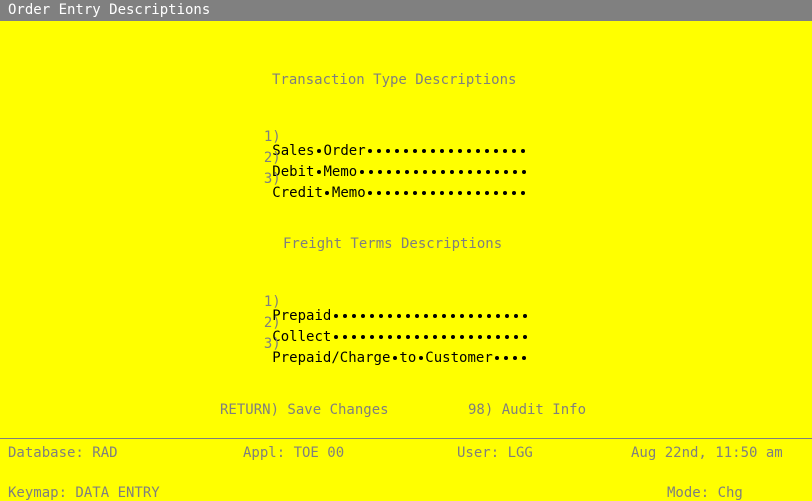  I want to click on credit-memo-field: Credit Memo, so click(396, 193).